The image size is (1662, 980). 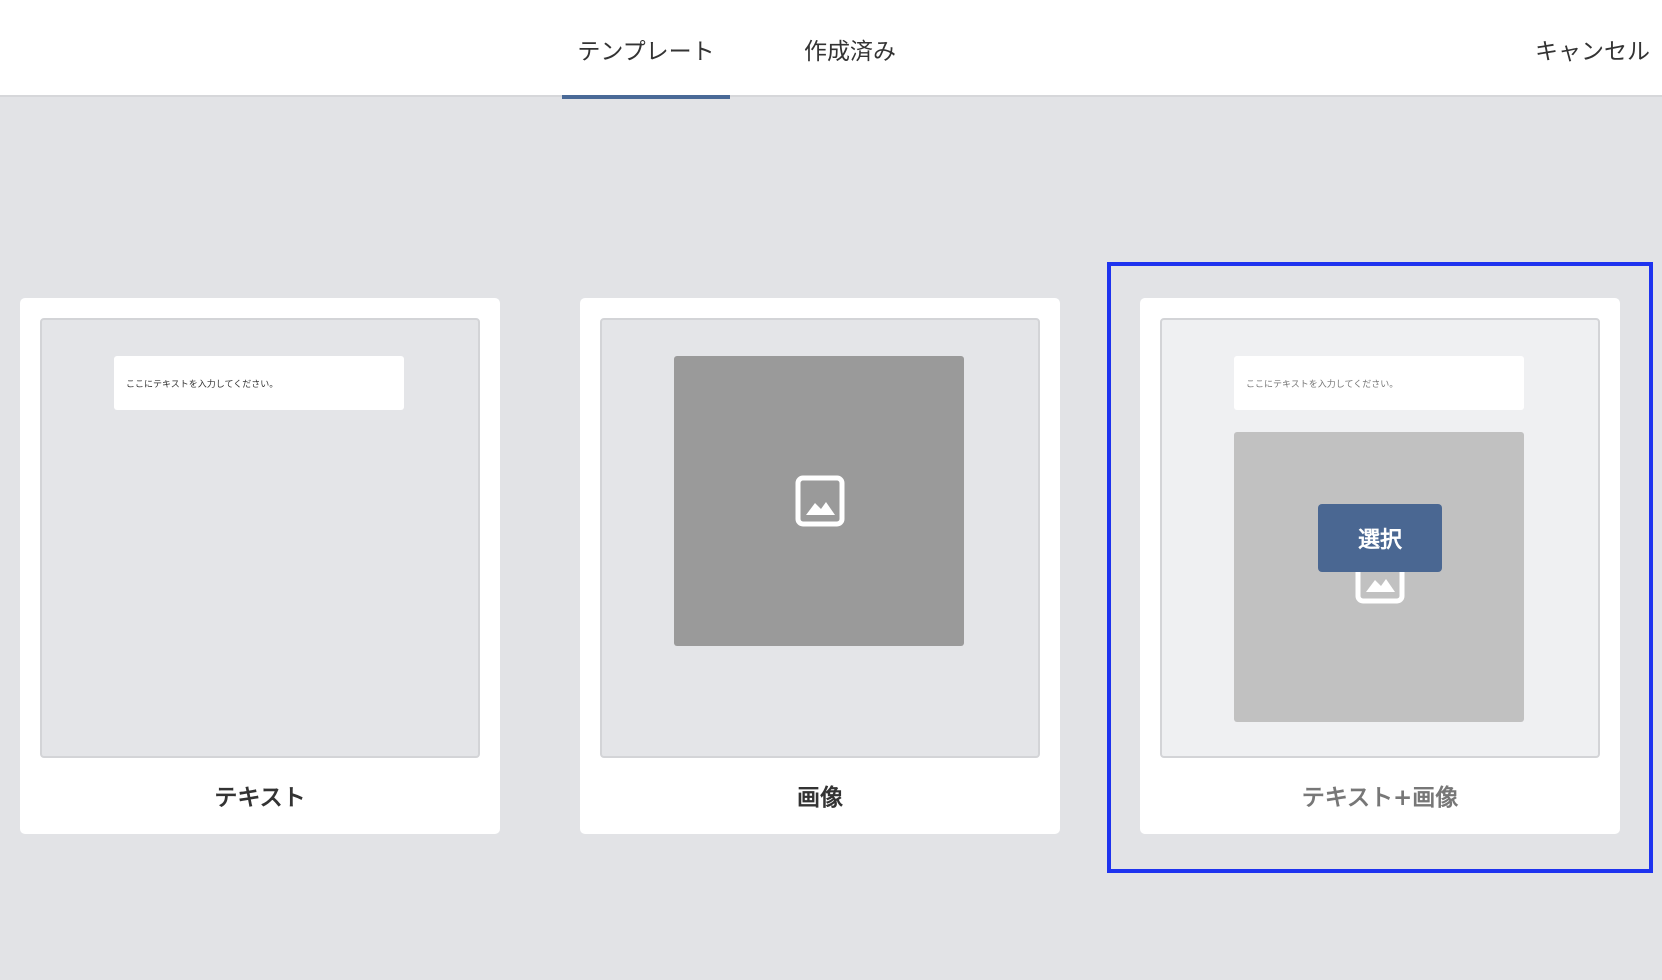 I want to click on template-preview: ここにテキストを入力してください。 選択, so click(x=1380, y=538).